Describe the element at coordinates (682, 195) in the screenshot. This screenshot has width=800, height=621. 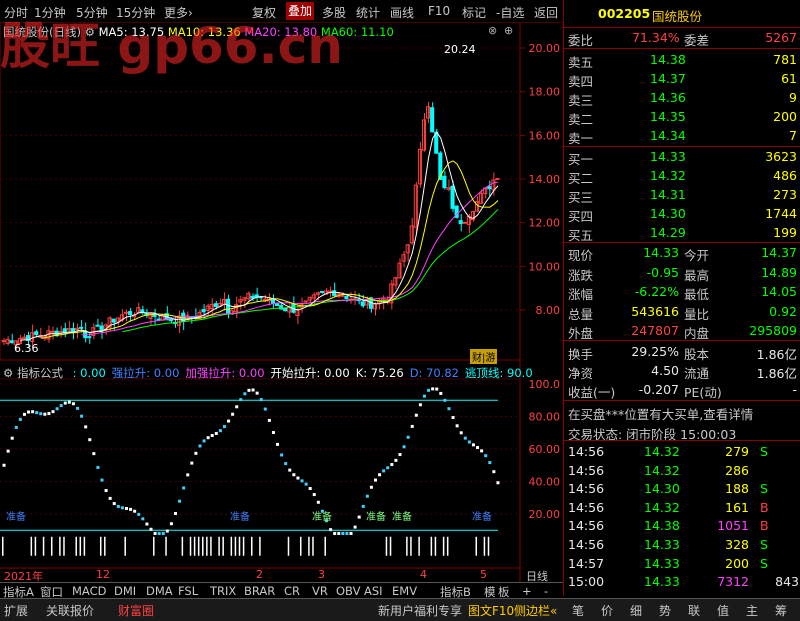
I see `bid-3-row: 买三 14.31 273` at that location.